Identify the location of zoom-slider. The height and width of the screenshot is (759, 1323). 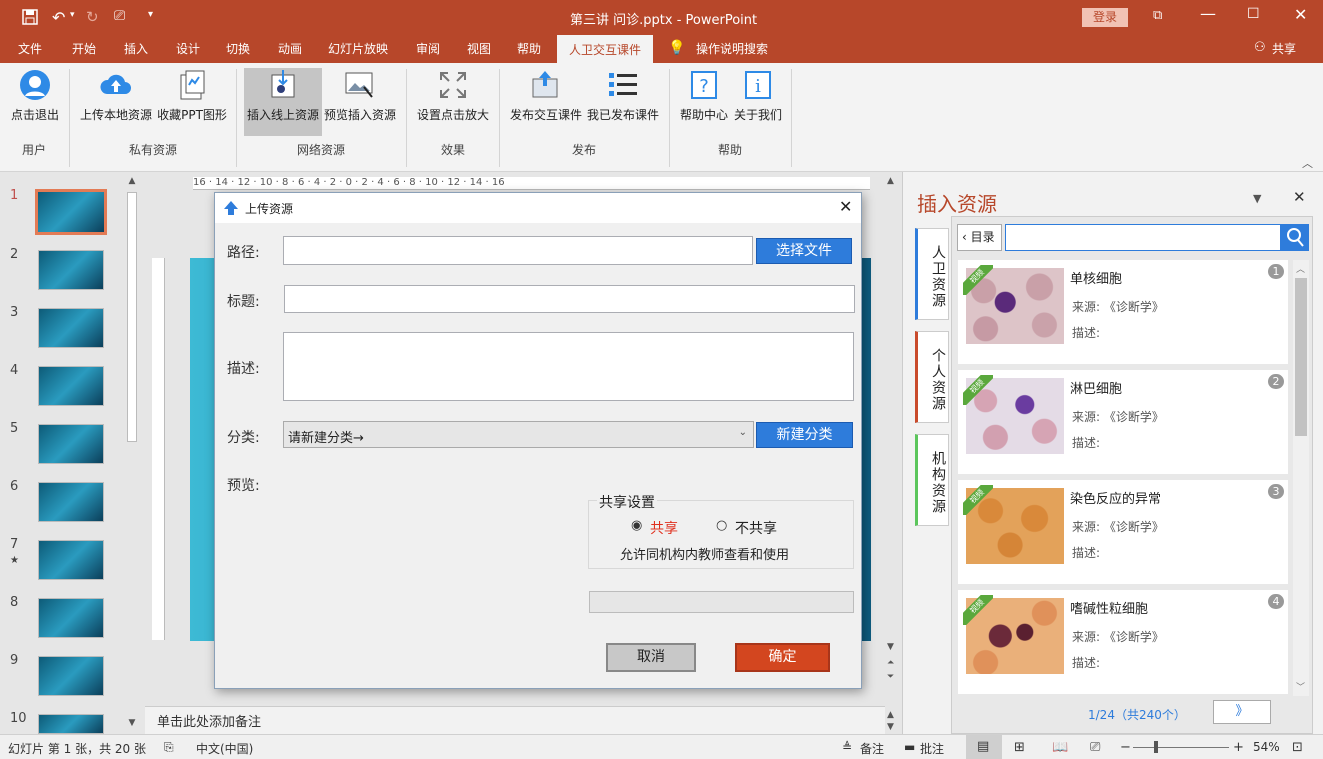
(1181, 747).